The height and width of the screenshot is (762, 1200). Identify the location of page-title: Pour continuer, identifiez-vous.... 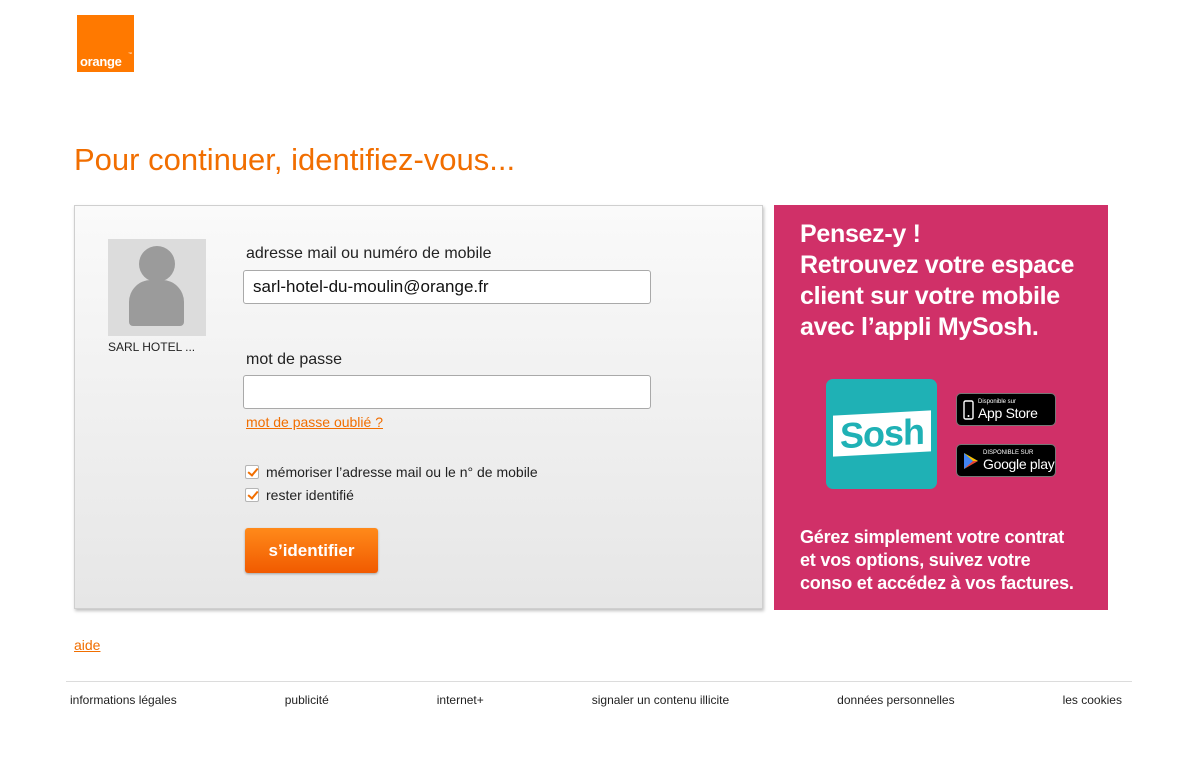
(295, 159).